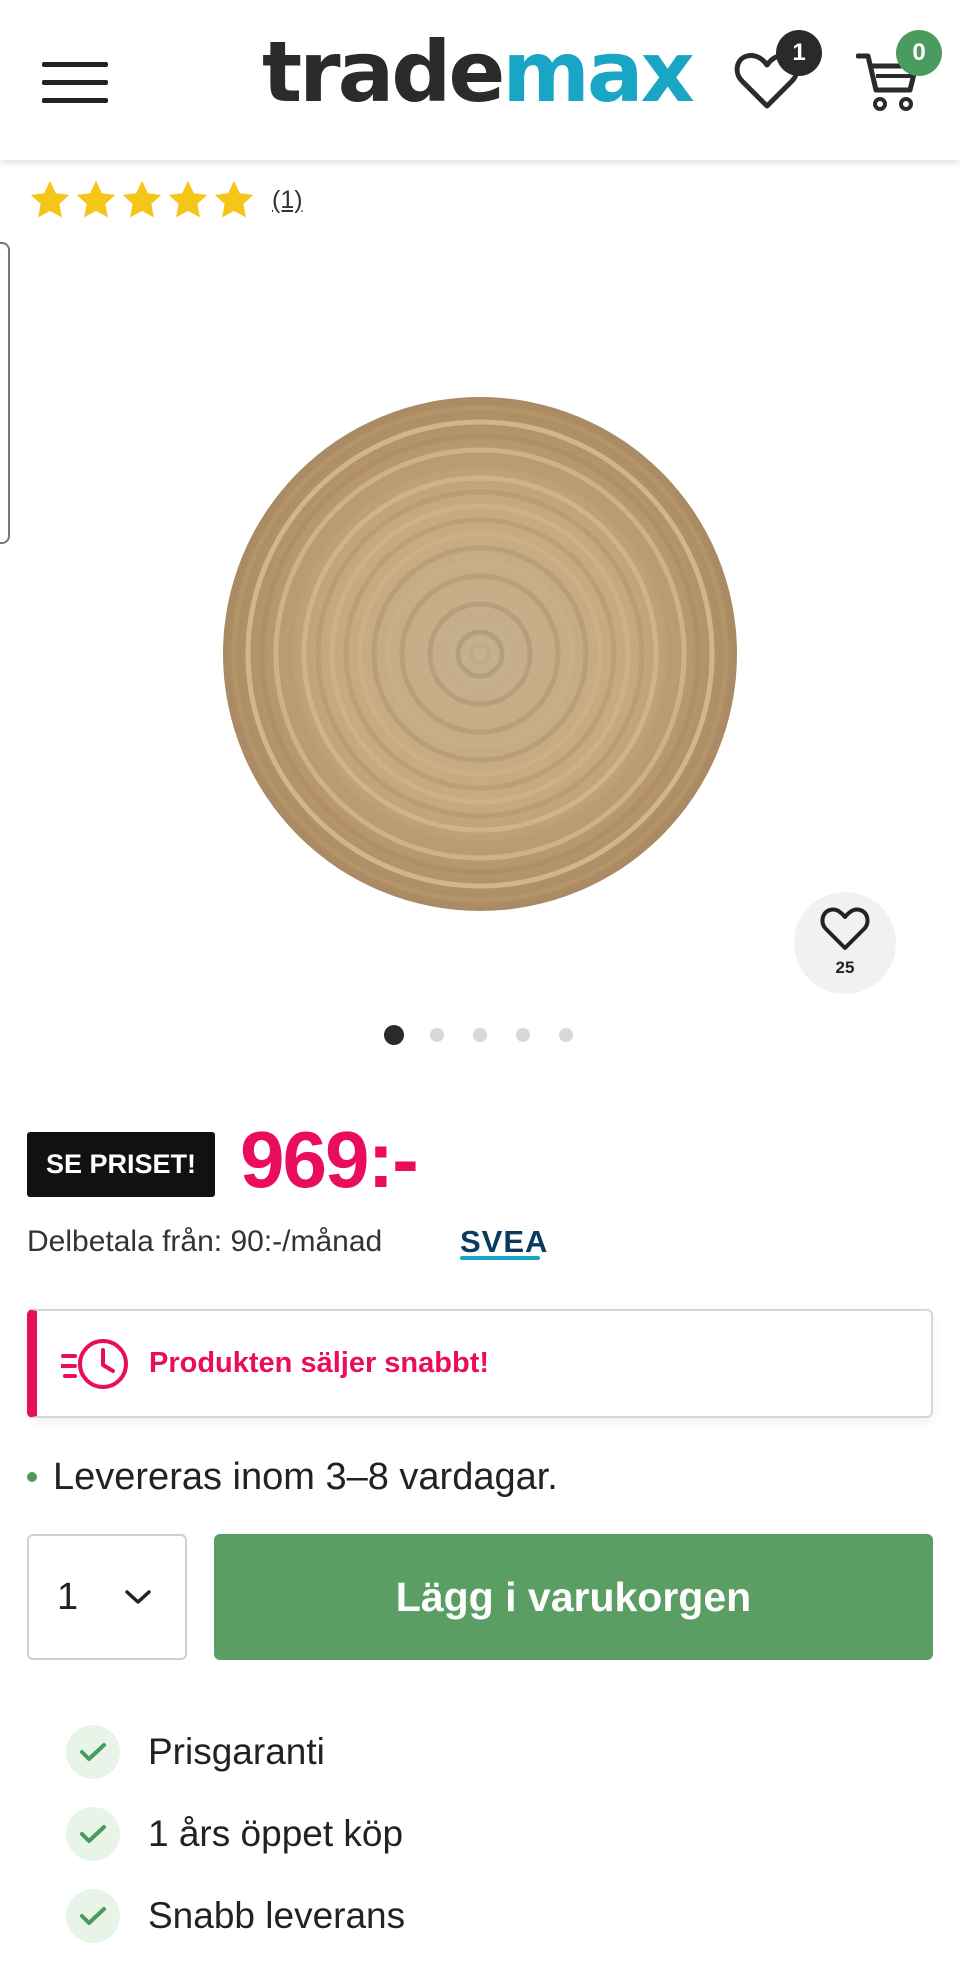 This screenshot has width=960, height=1974. I want to click on usp-item: Prisgaranti, so click(195, 1752).